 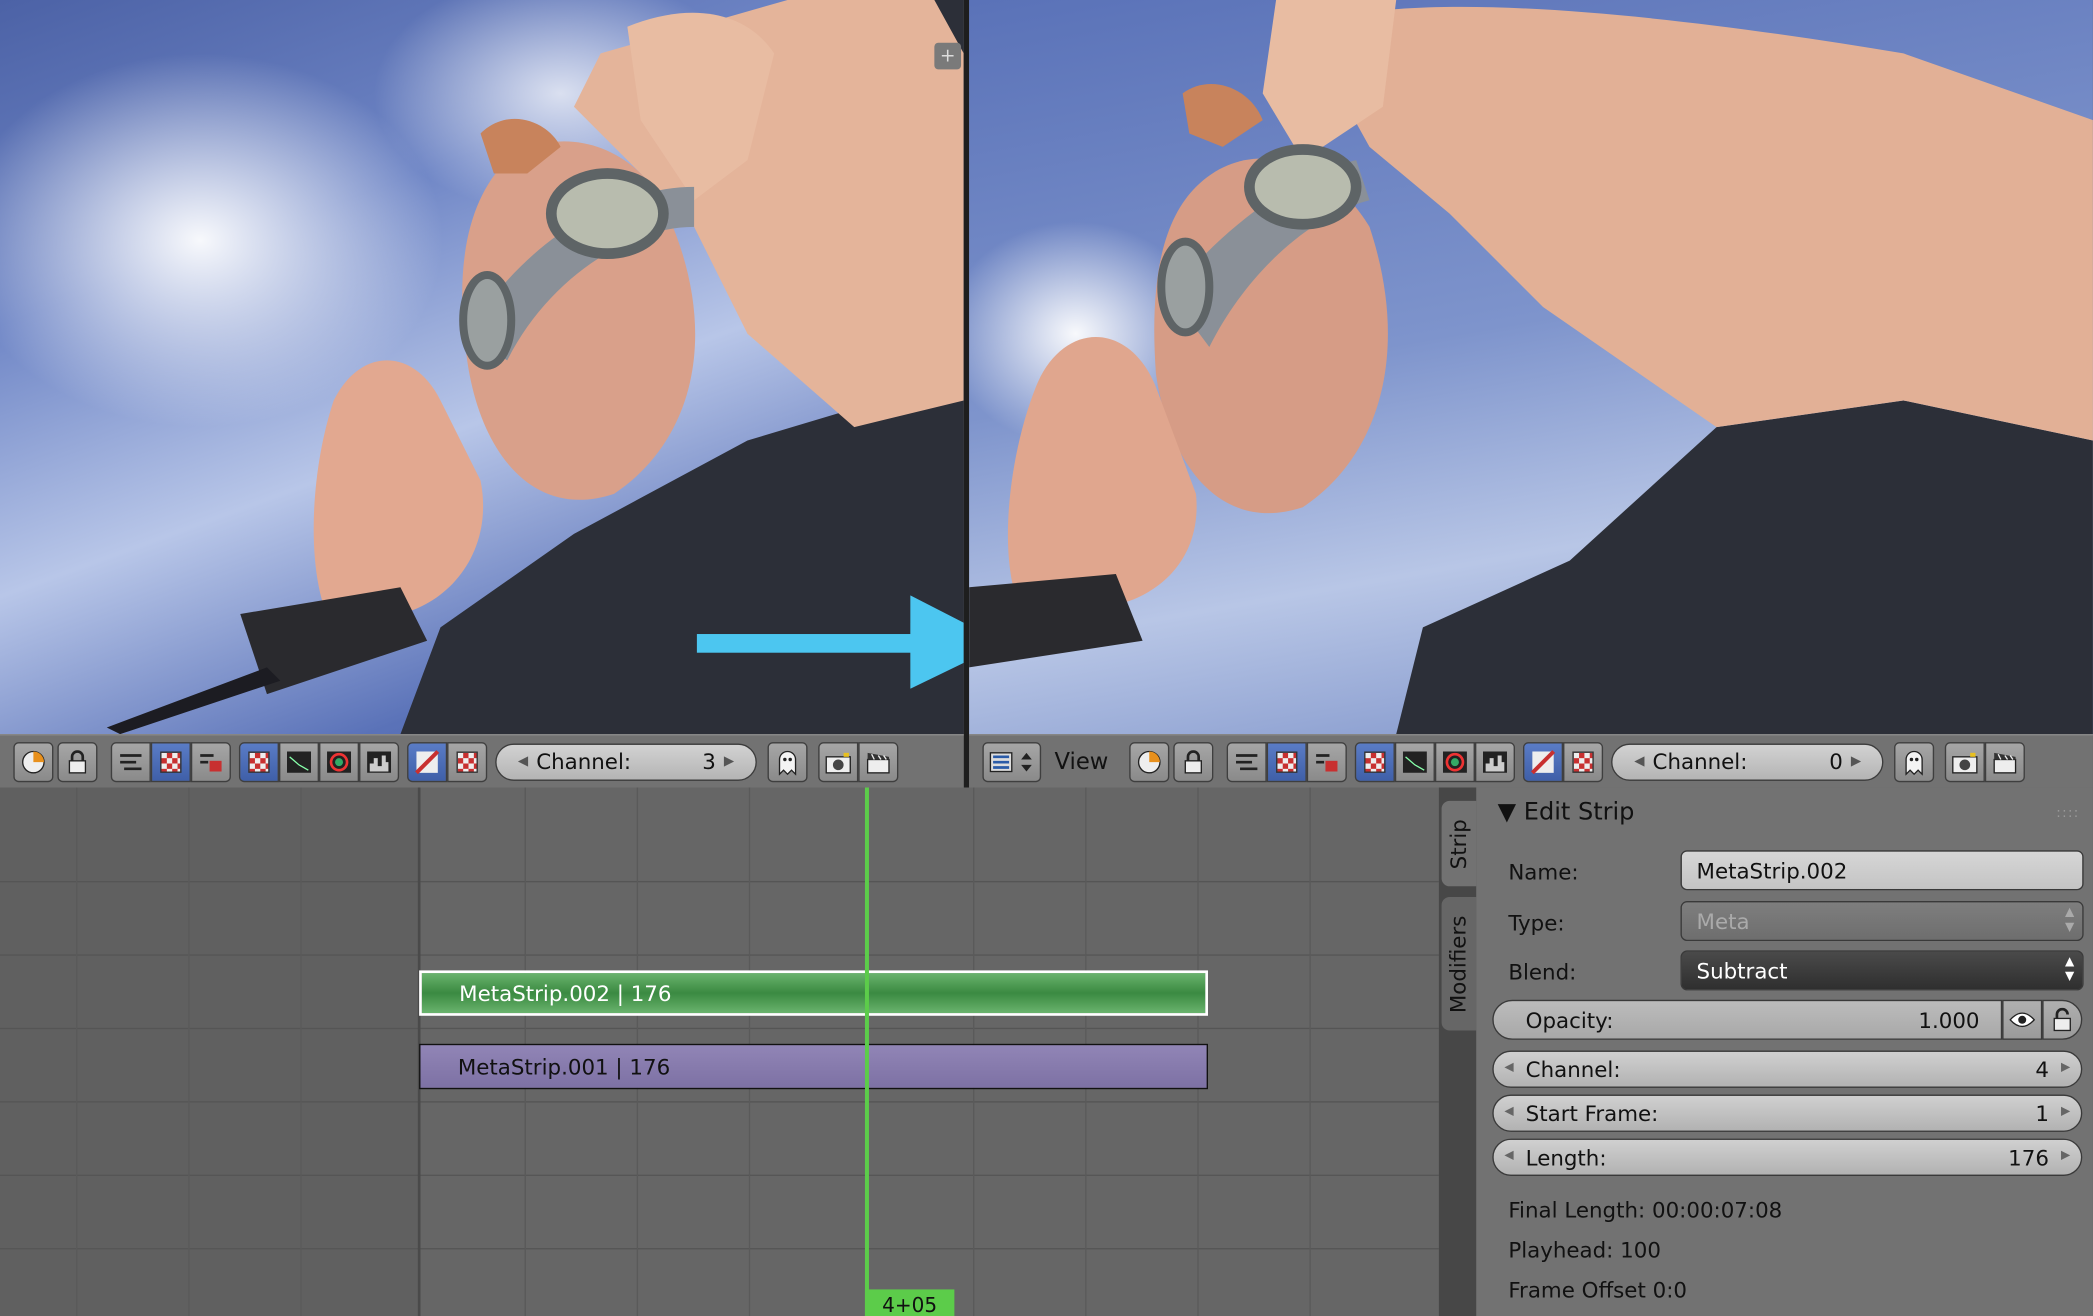 I want to click on blend-label: Blend:, so click(x=1542, y=972).